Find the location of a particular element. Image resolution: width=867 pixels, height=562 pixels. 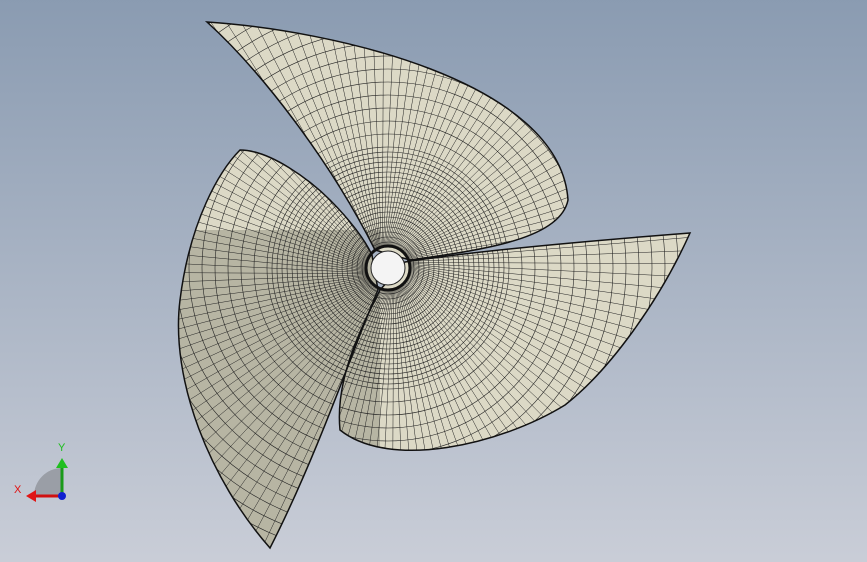

y-axis-label: Y is located at coordinates (62, 448).